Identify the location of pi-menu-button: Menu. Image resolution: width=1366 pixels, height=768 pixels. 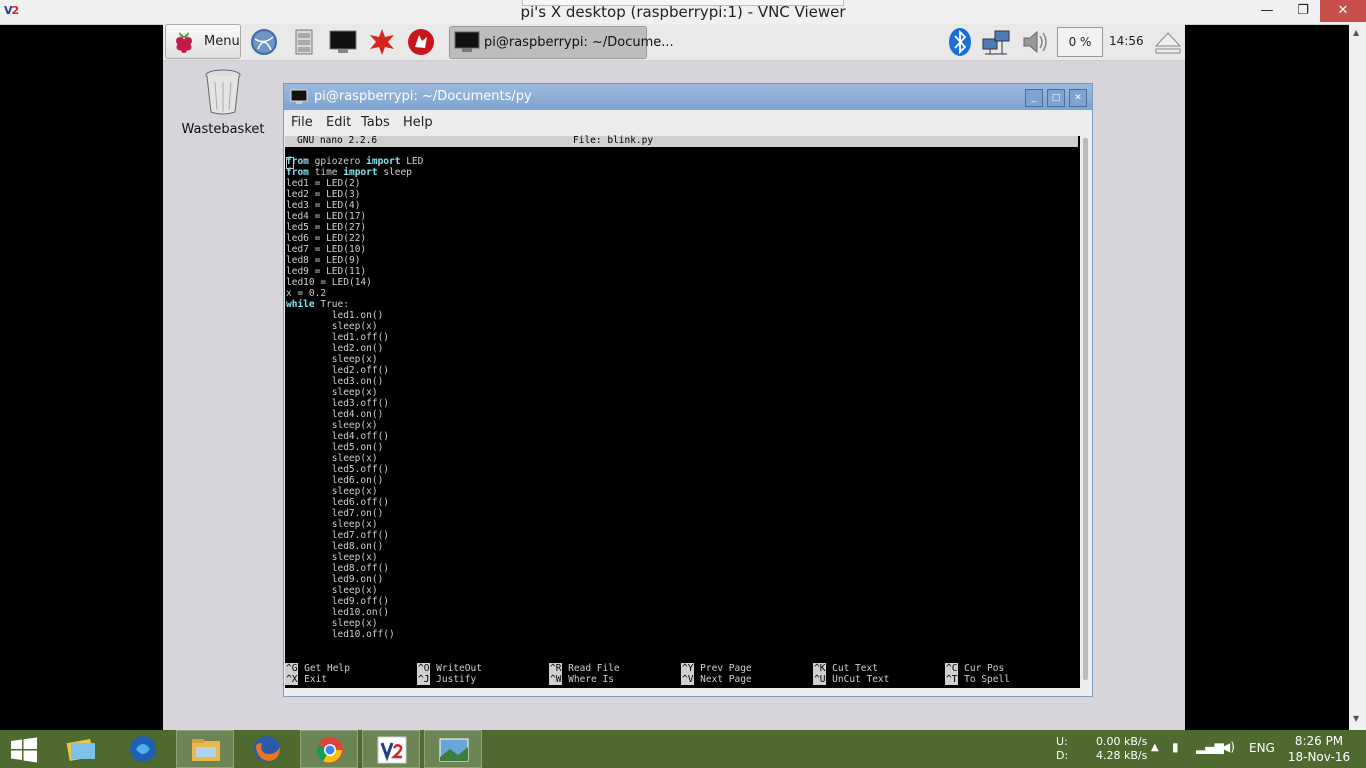
(203, 41).